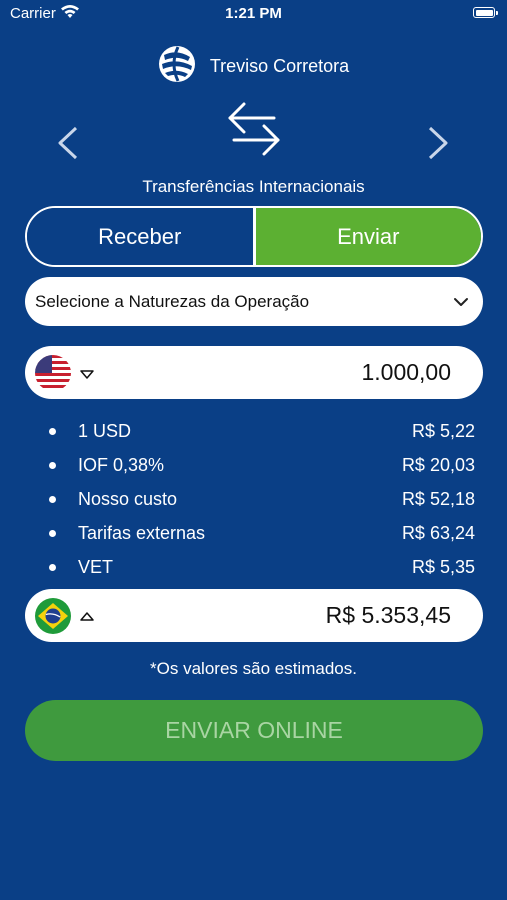 The width and height of the screenshot is (507, 900). I want to click on estimate-note: *Os valores são estimados., so click(253, 668).